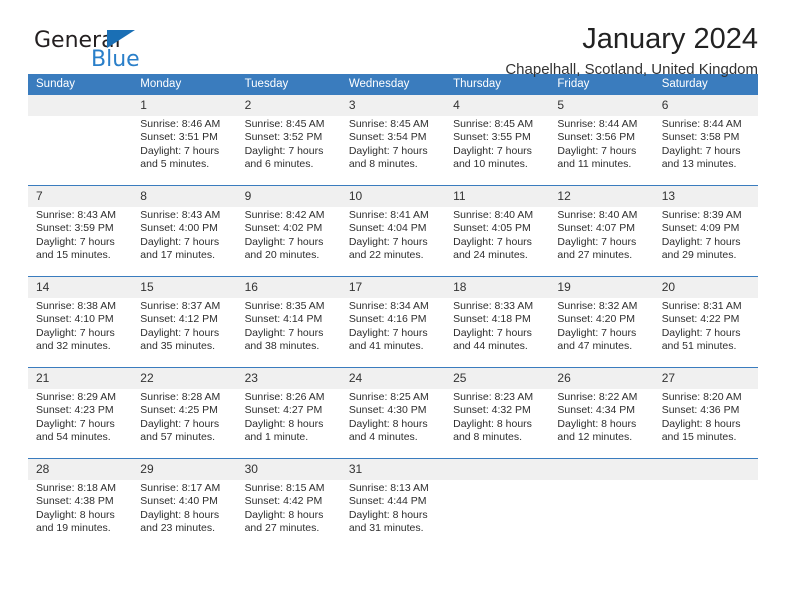 The height and width of the screenshot is (612, 792). I want to click on weekday-header-wednesday: Wednesday, so click(393, 84).